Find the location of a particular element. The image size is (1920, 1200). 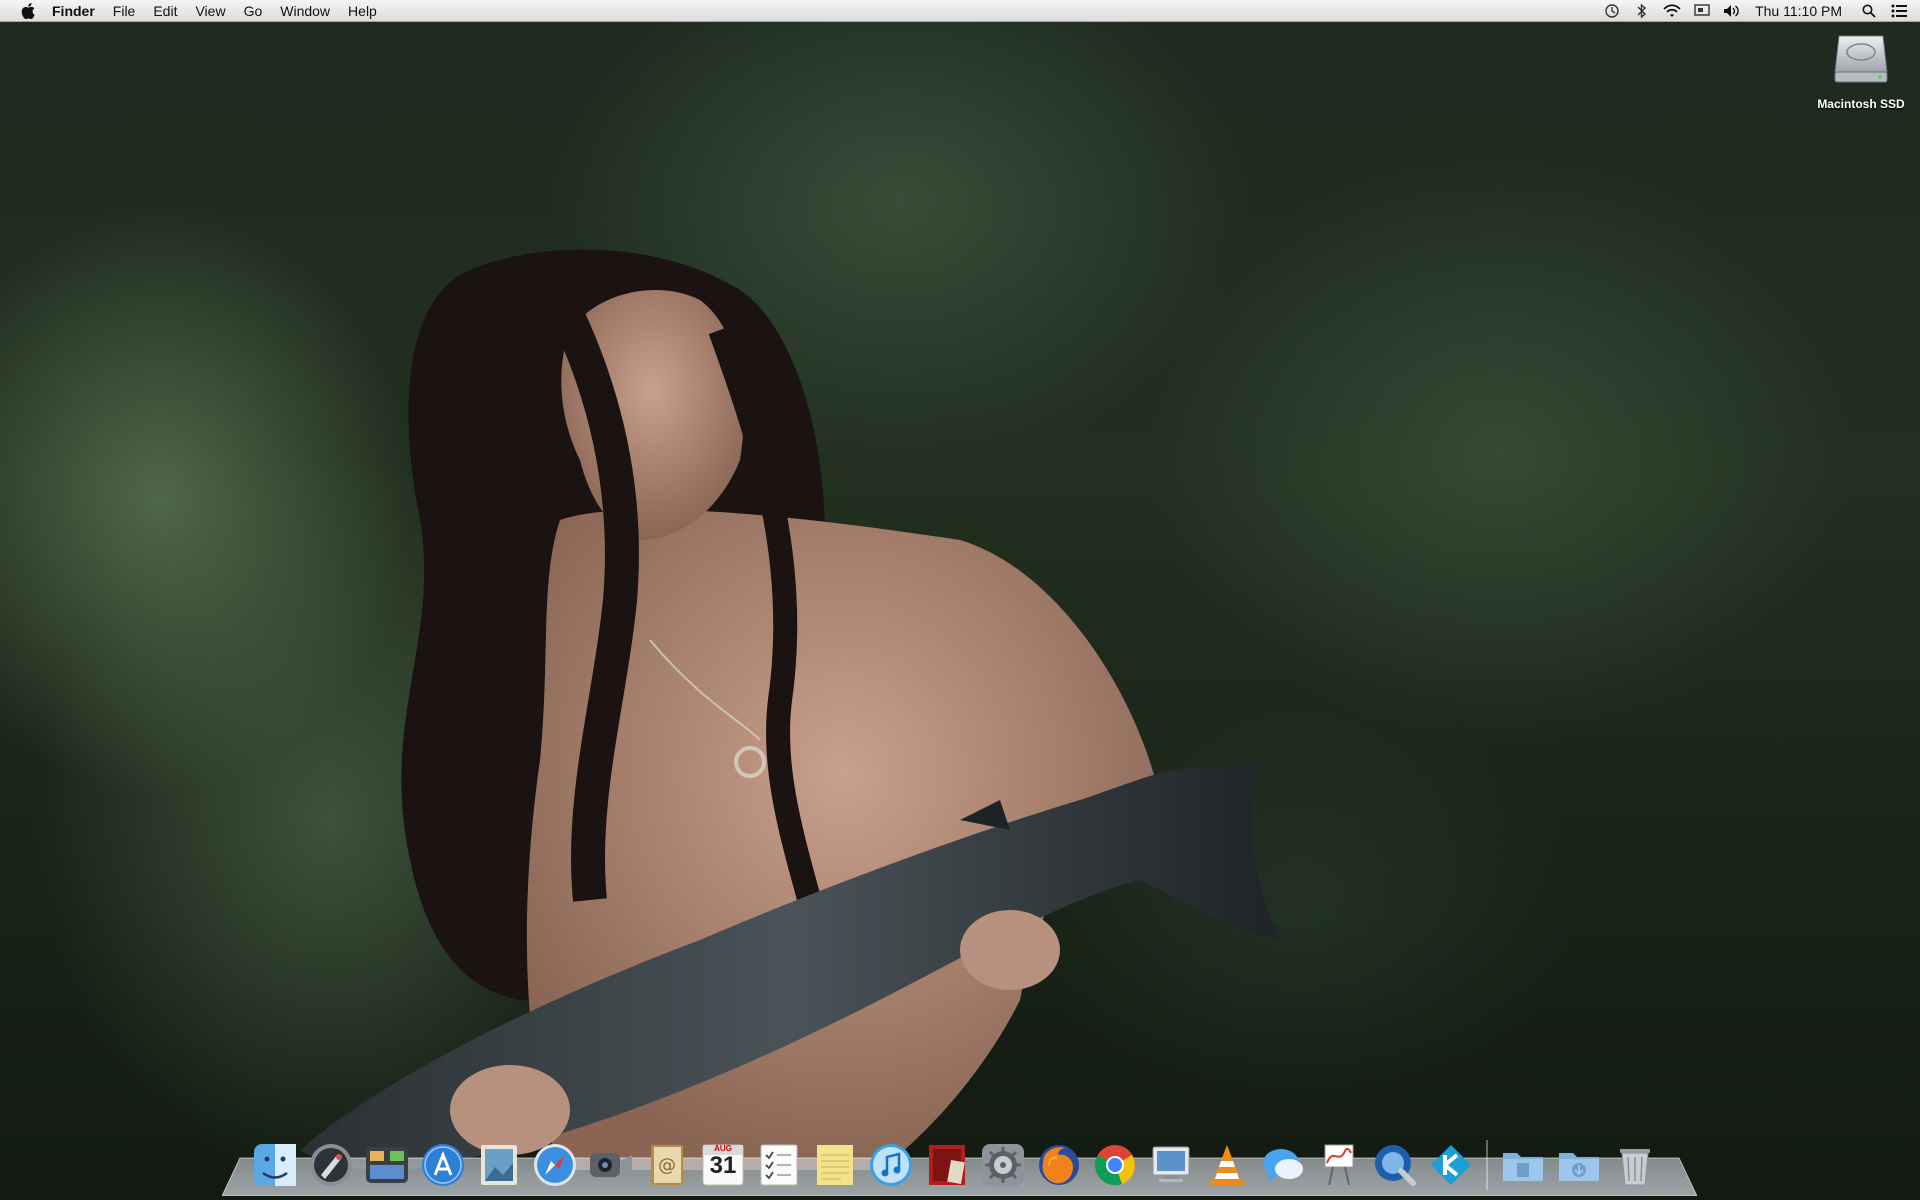

trash-icon is located at coordinates (1635, 1167).